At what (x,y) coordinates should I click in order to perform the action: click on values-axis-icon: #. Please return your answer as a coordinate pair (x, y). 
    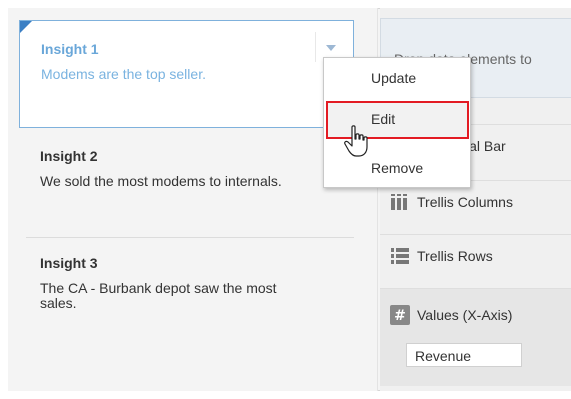
    Looking at the image, I should click on (400, 315).